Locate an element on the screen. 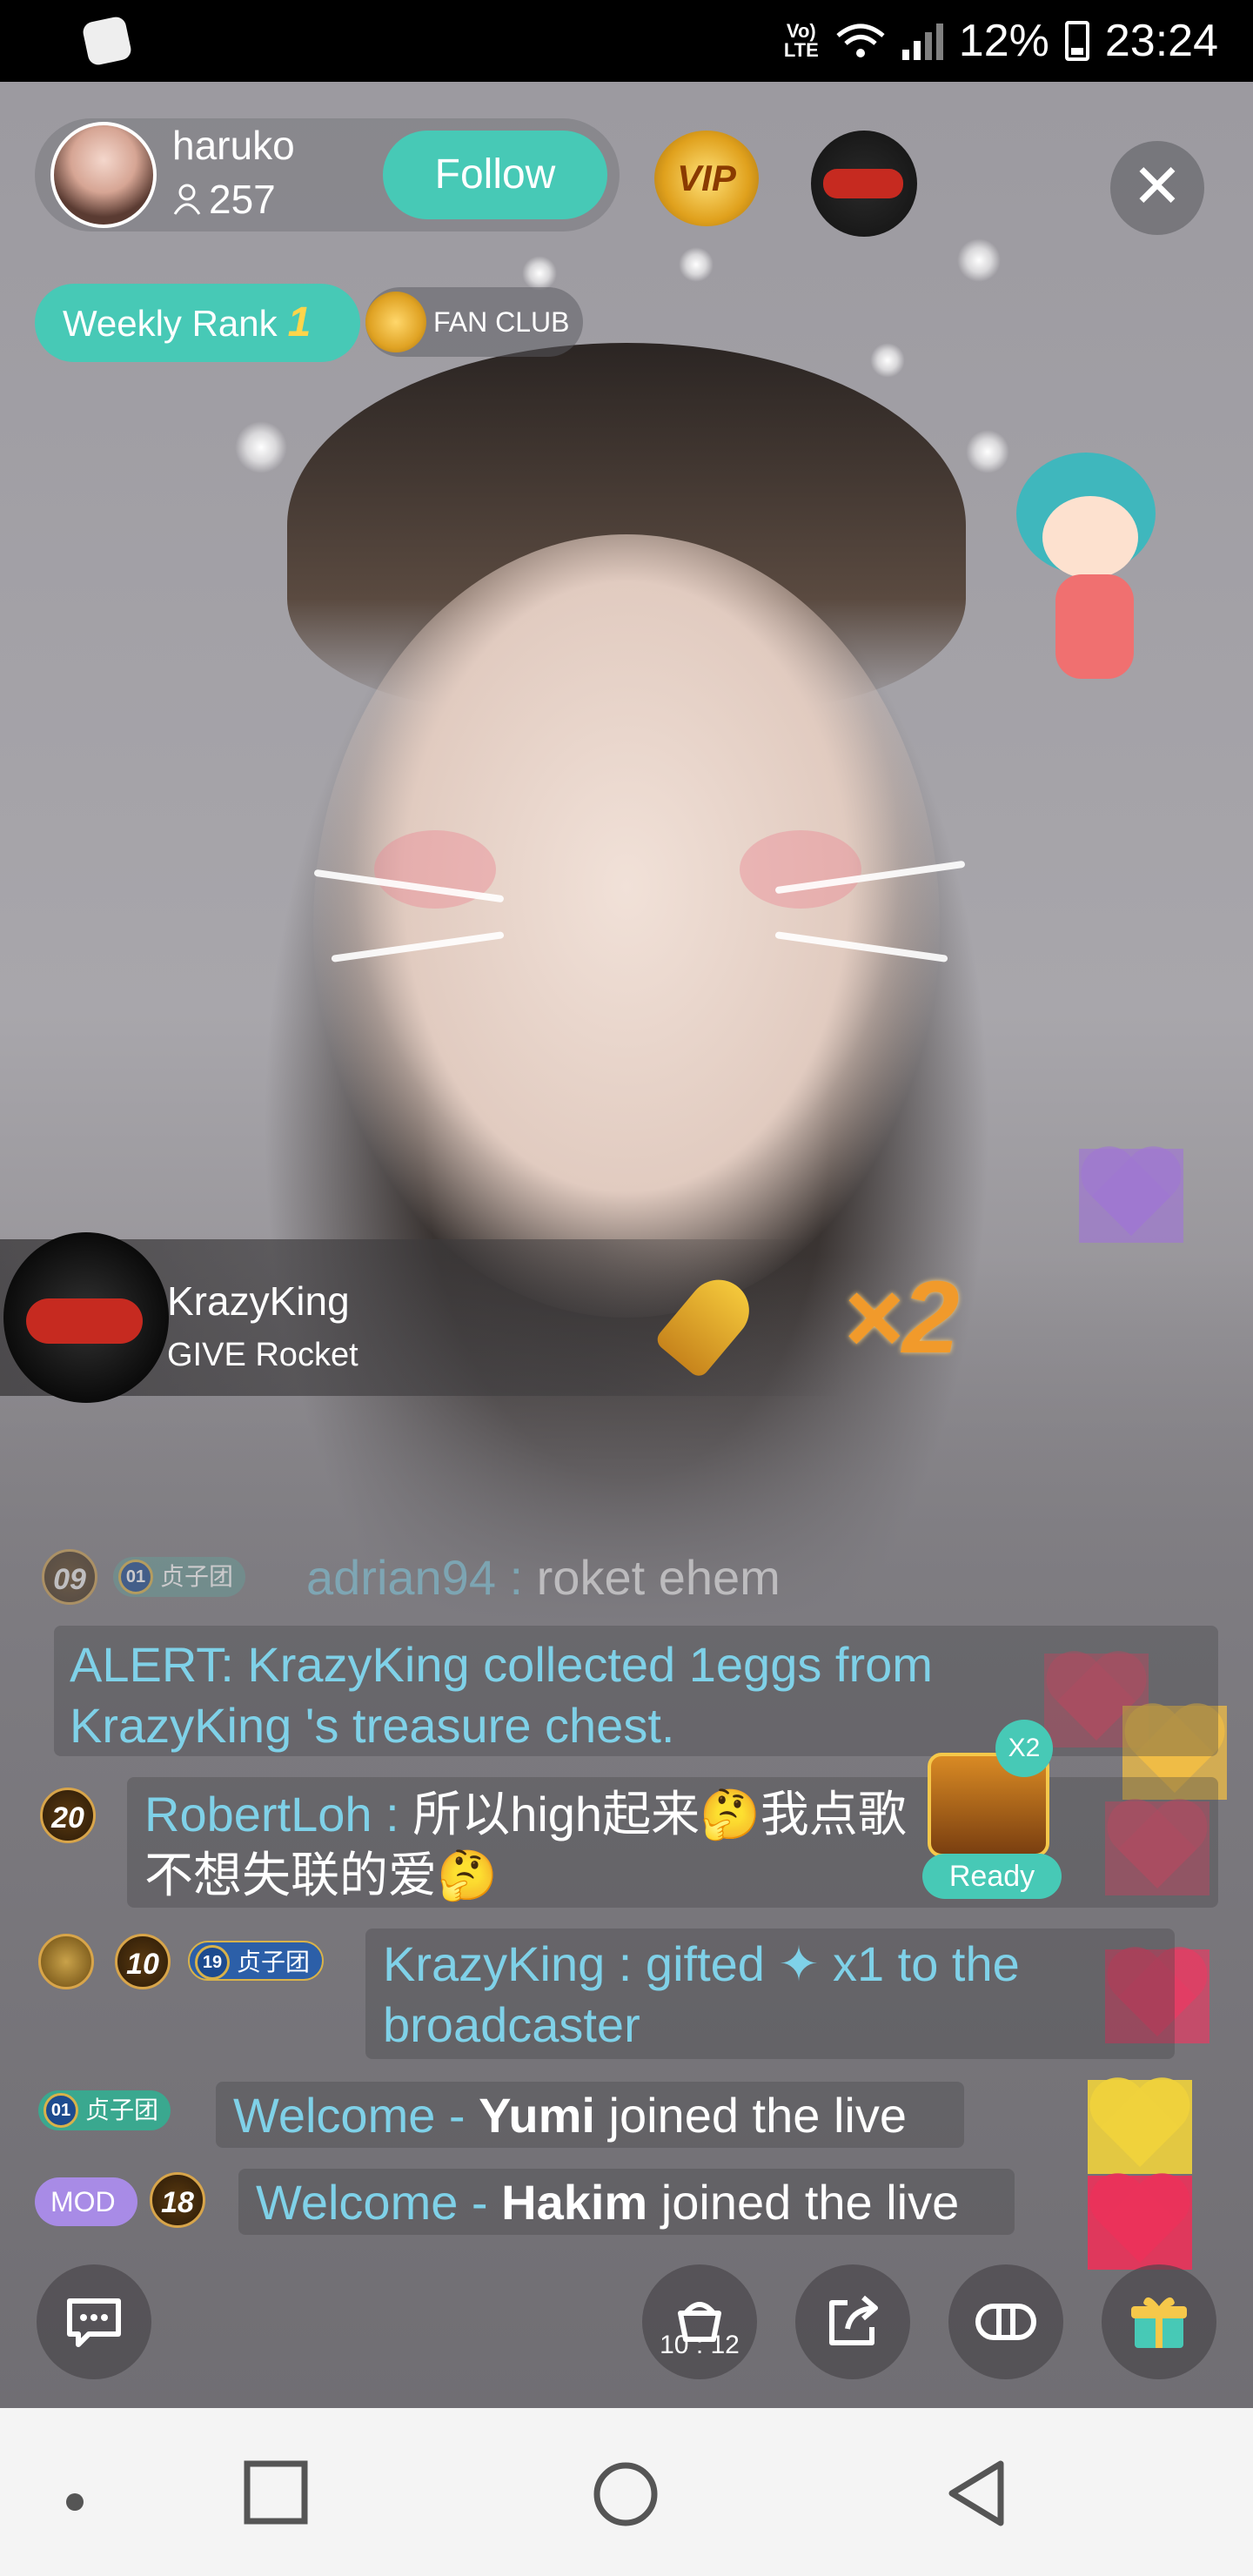  anime-sticker is located at coordinates (1103, 574).